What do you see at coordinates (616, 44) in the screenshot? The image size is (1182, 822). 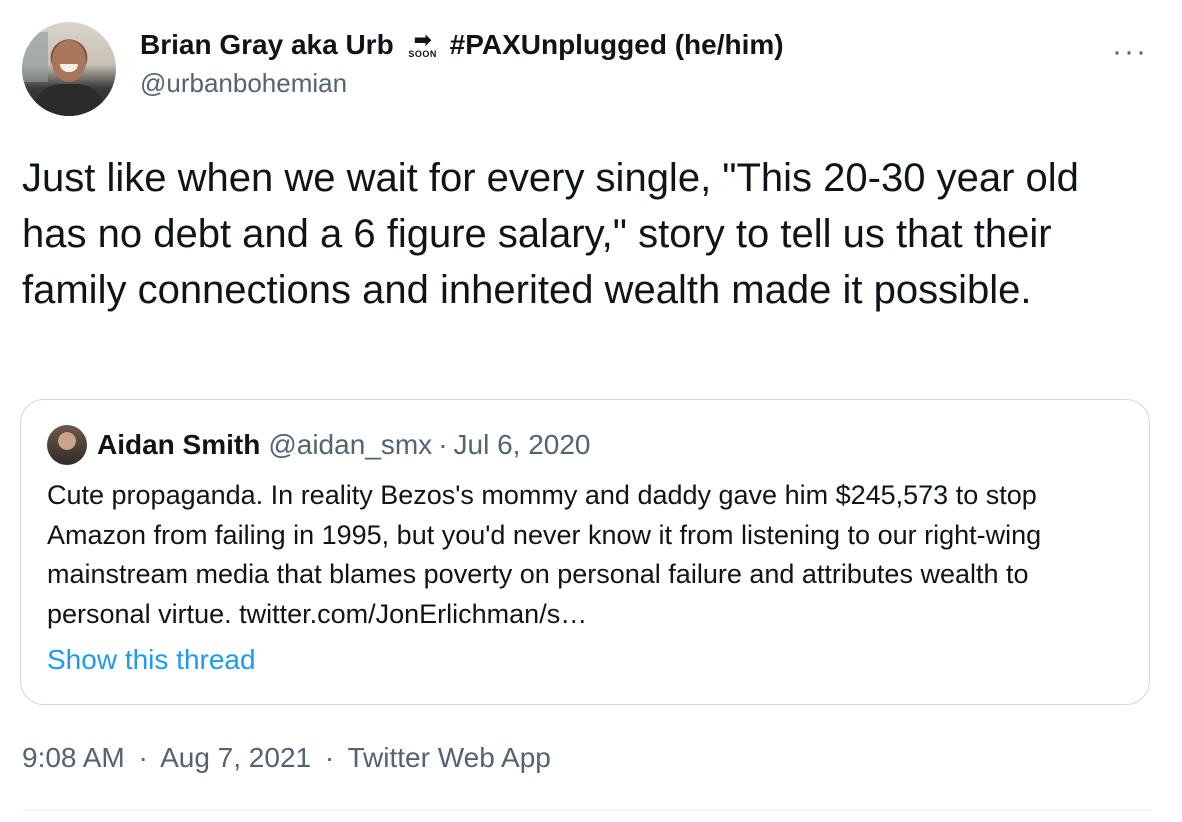 I see `display-name-suffix: #PAXUnplugged (he/him)` at bounding box center [616, 44].